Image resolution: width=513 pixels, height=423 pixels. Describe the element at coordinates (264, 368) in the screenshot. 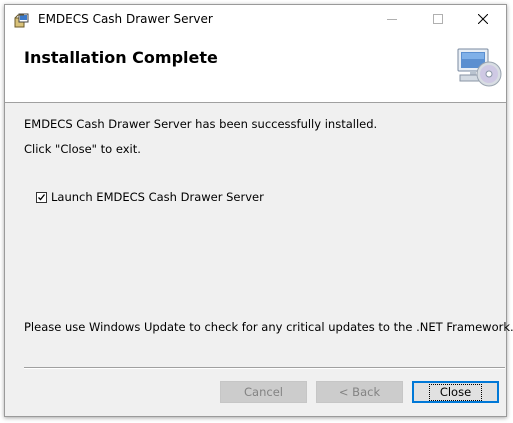

I see `footer-divider` at that location.